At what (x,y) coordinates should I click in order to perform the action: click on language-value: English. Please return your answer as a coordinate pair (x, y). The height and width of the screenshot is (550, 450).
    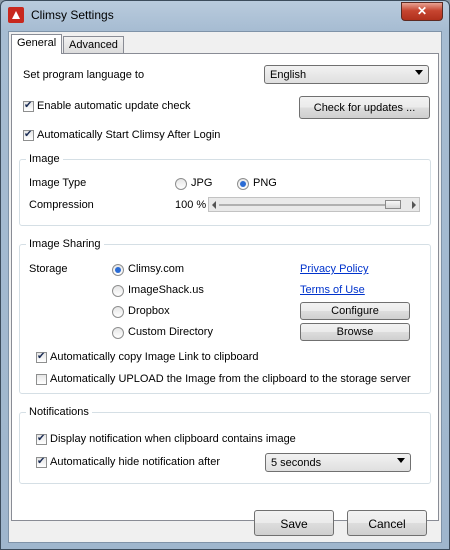
    Looking at the image, I should click on (288, 75).